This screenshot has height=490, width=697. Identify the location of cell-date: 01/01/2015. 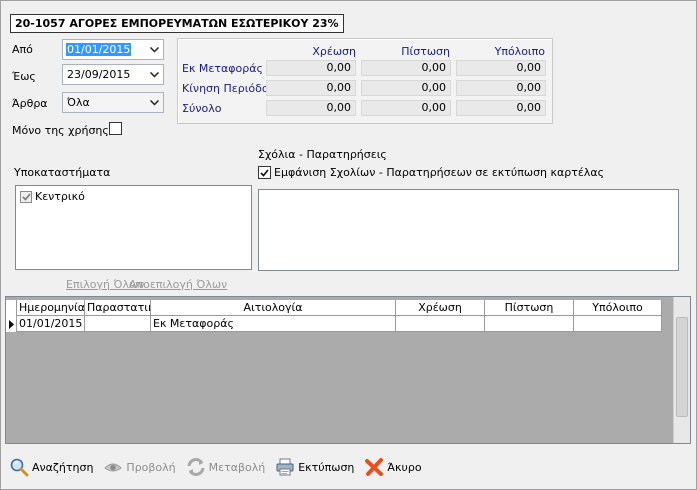
(51, 324).